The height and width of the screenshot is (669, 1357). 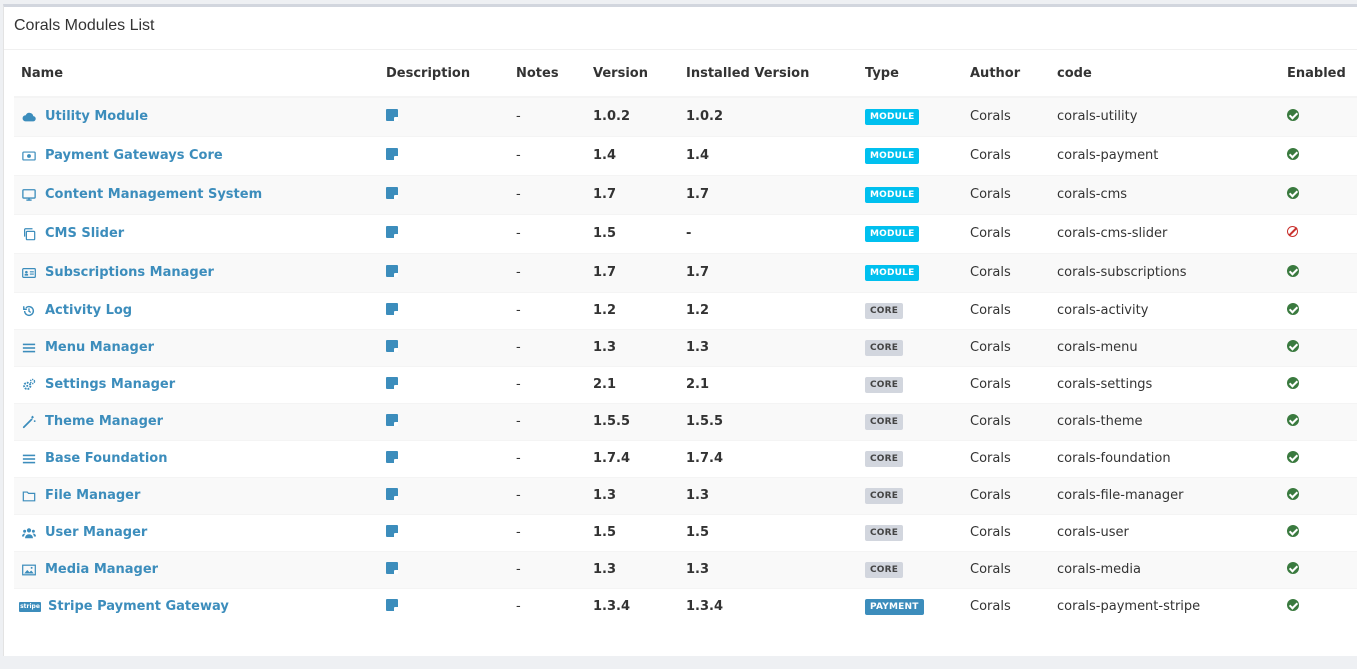 I want to click on cell-version: 1.3, so click(x=632, y=569).